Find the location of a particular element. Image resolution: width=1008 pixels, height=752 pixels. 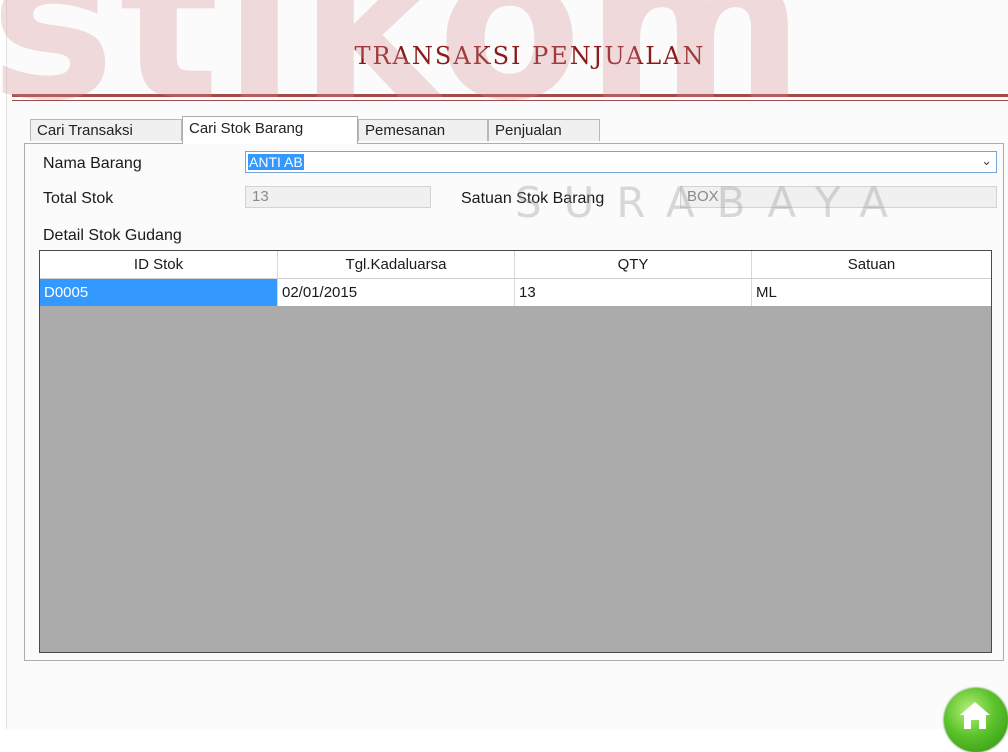

home-icon is located at coordinates (975, 715).